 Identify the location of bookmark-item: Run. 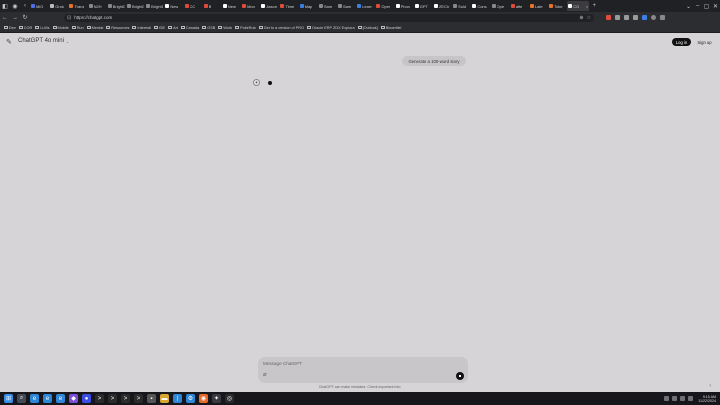
(77, 28).